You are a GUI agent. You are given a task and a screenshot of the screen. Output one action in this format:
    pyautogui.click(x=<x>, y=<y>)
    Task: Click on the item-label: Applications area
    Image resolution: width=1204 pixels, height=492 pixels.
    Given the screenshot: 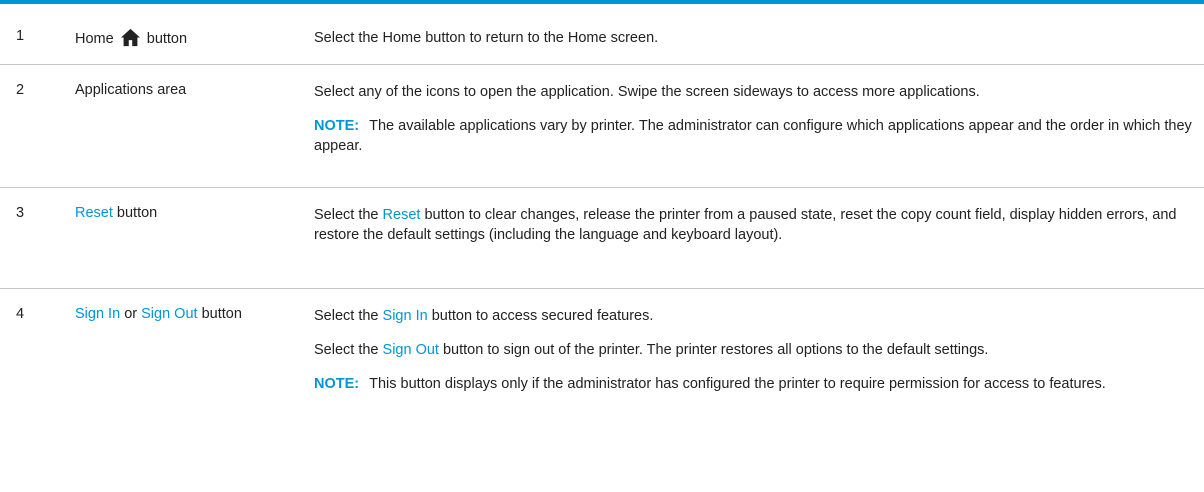 What is the action you would take?
    pyautogui.click(x=131, y=90)
    